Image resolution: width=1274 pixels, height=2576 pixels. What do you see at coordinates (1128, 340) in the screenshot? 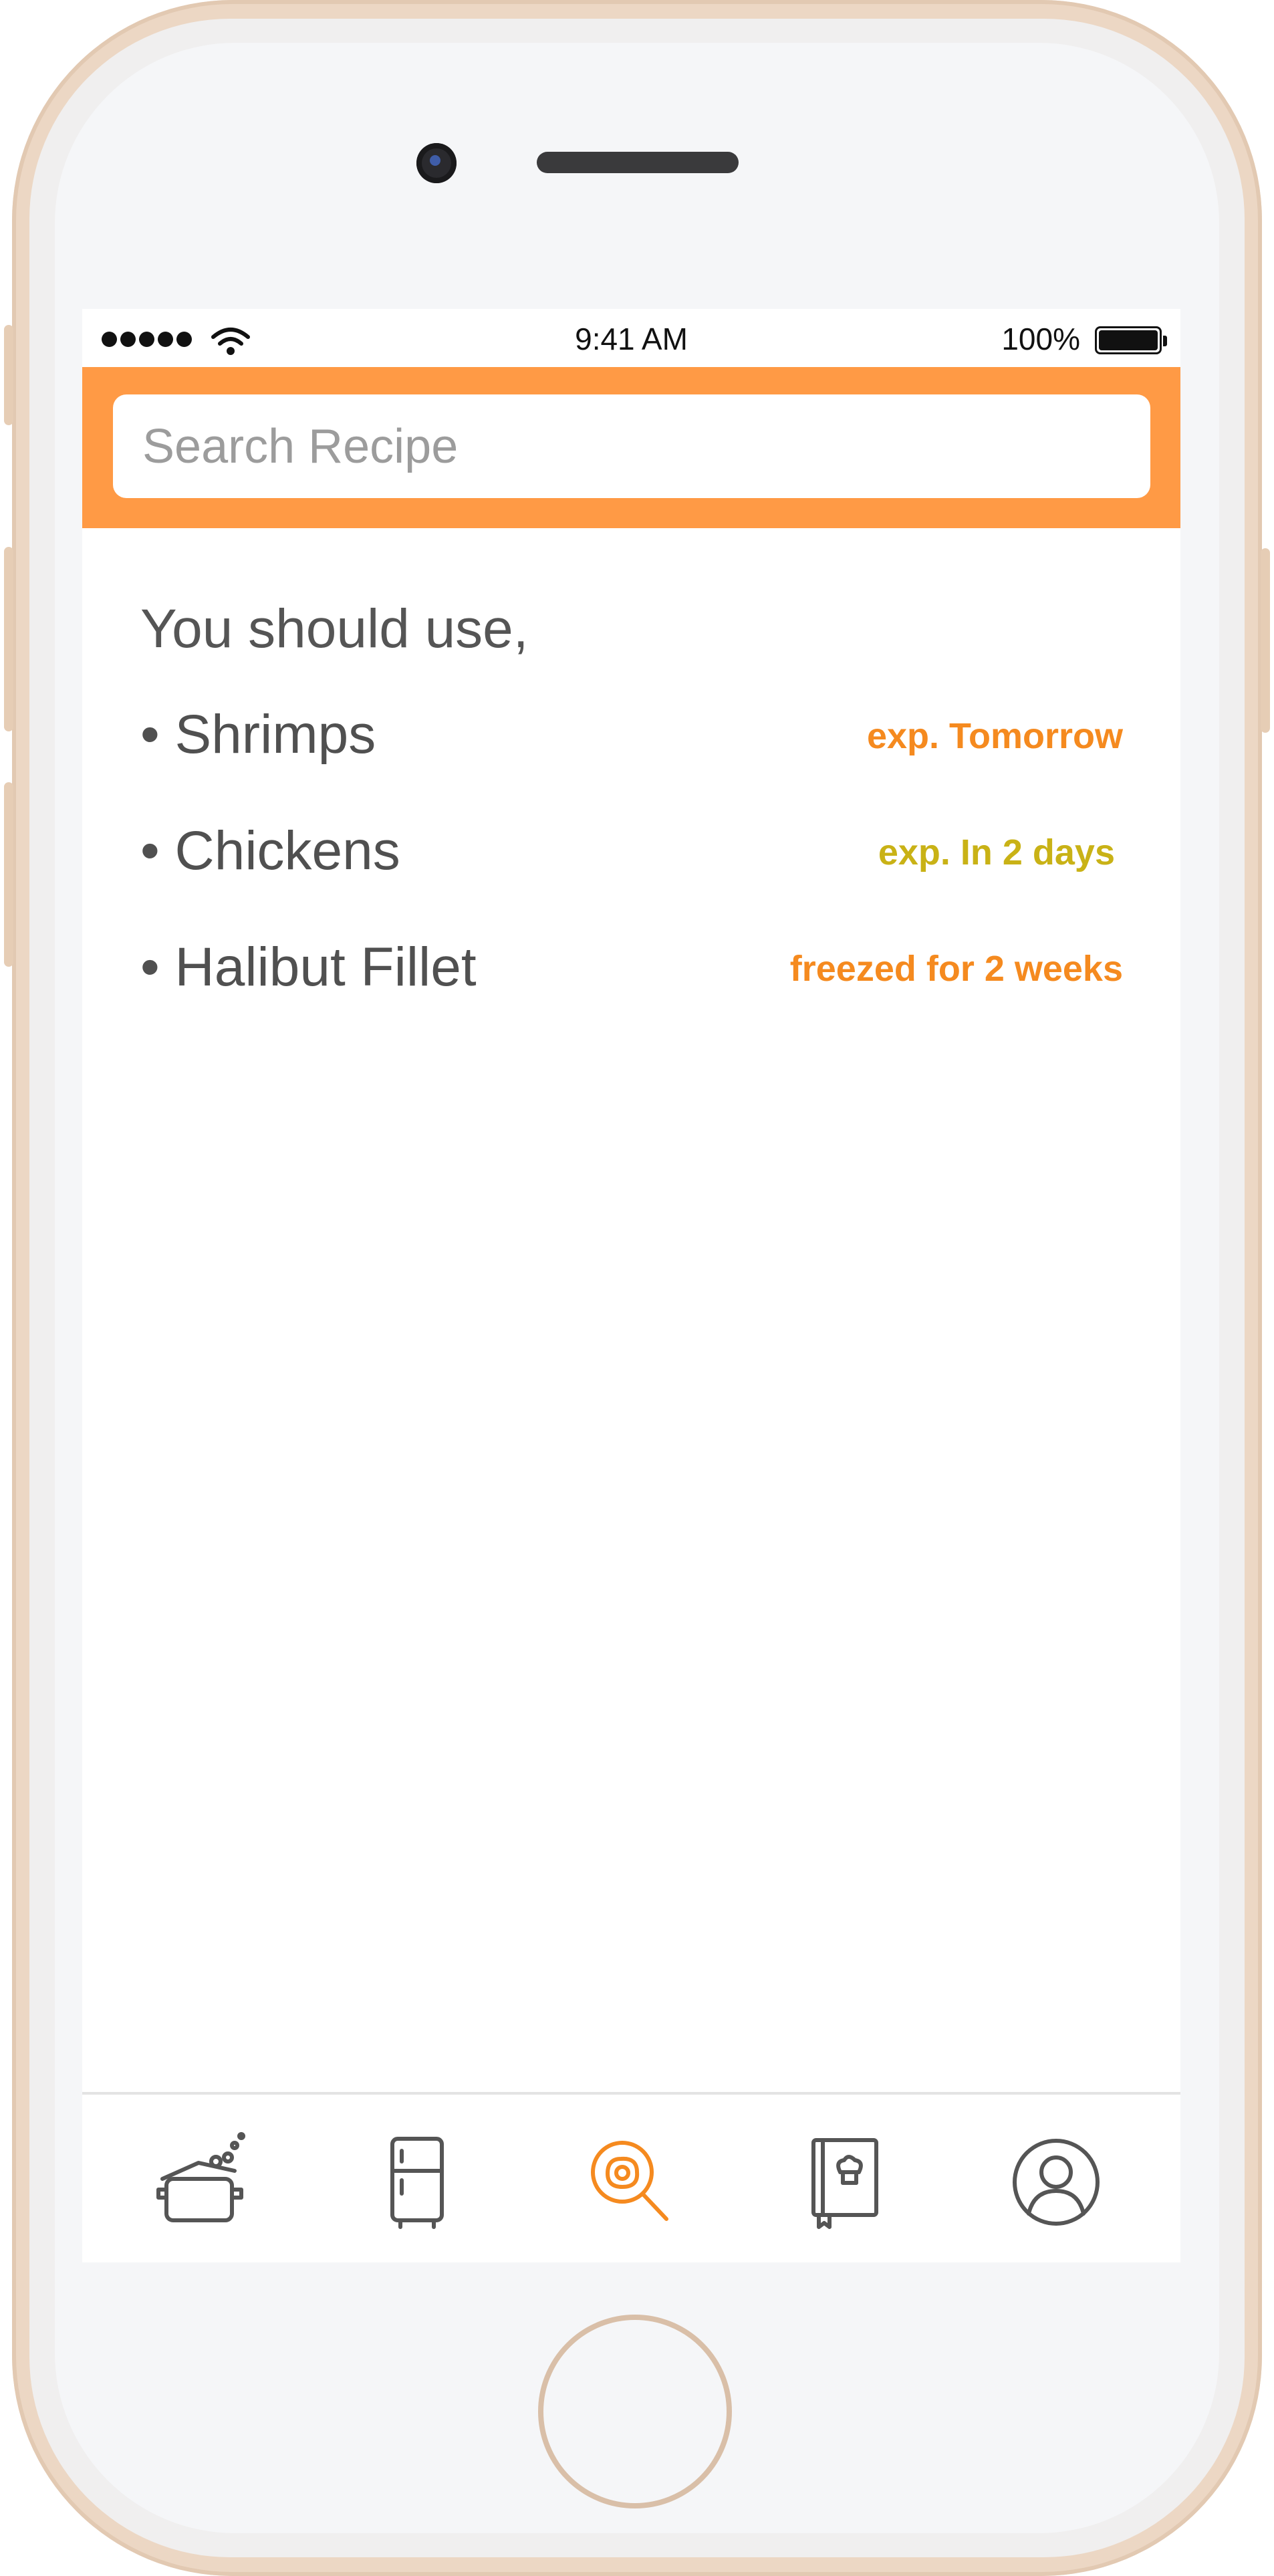
I see `battery-icon` at bounding box center [1128, 340].